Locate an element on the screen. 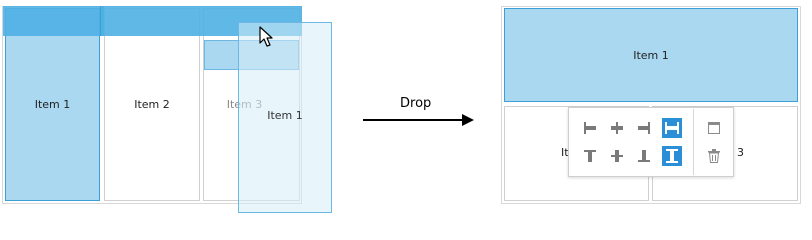 This screenshot has width=812, height=240. align-center-horizontal-button is located at coordinates (617, 128).